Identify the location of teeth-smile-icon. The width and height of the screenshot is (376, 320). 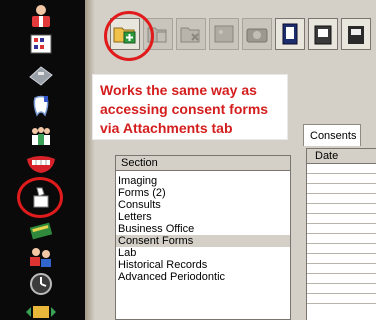
(41, 164).